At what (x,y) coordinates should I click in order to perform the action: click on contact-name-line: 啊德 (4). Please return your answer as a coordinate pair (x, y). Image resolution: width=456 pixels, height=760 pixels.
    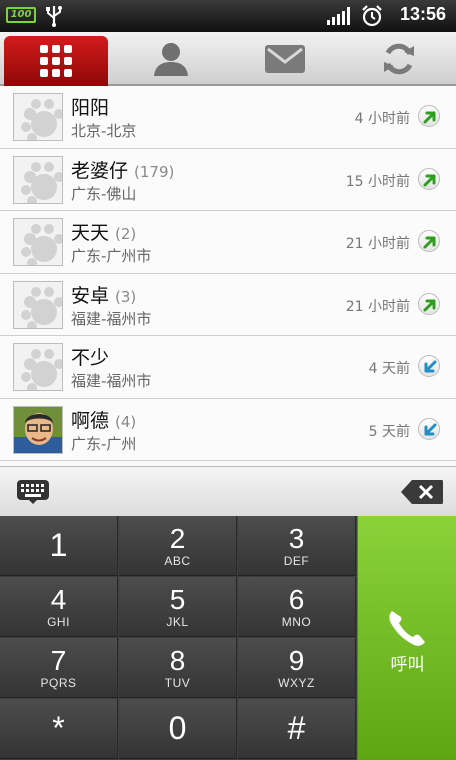
    Looking at the image, I should click on (103, 419).